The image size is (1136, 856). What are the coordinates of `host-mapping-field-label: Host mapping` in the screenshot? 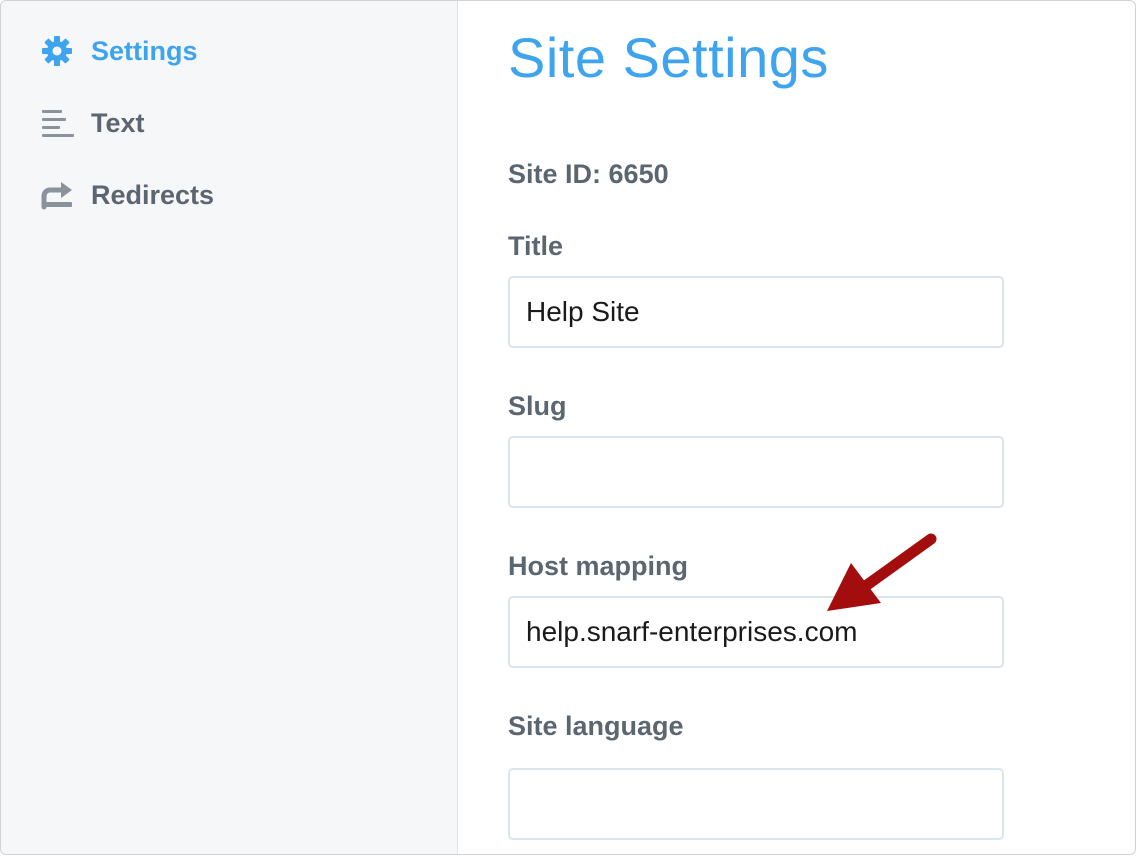 It's located at (598, 566).